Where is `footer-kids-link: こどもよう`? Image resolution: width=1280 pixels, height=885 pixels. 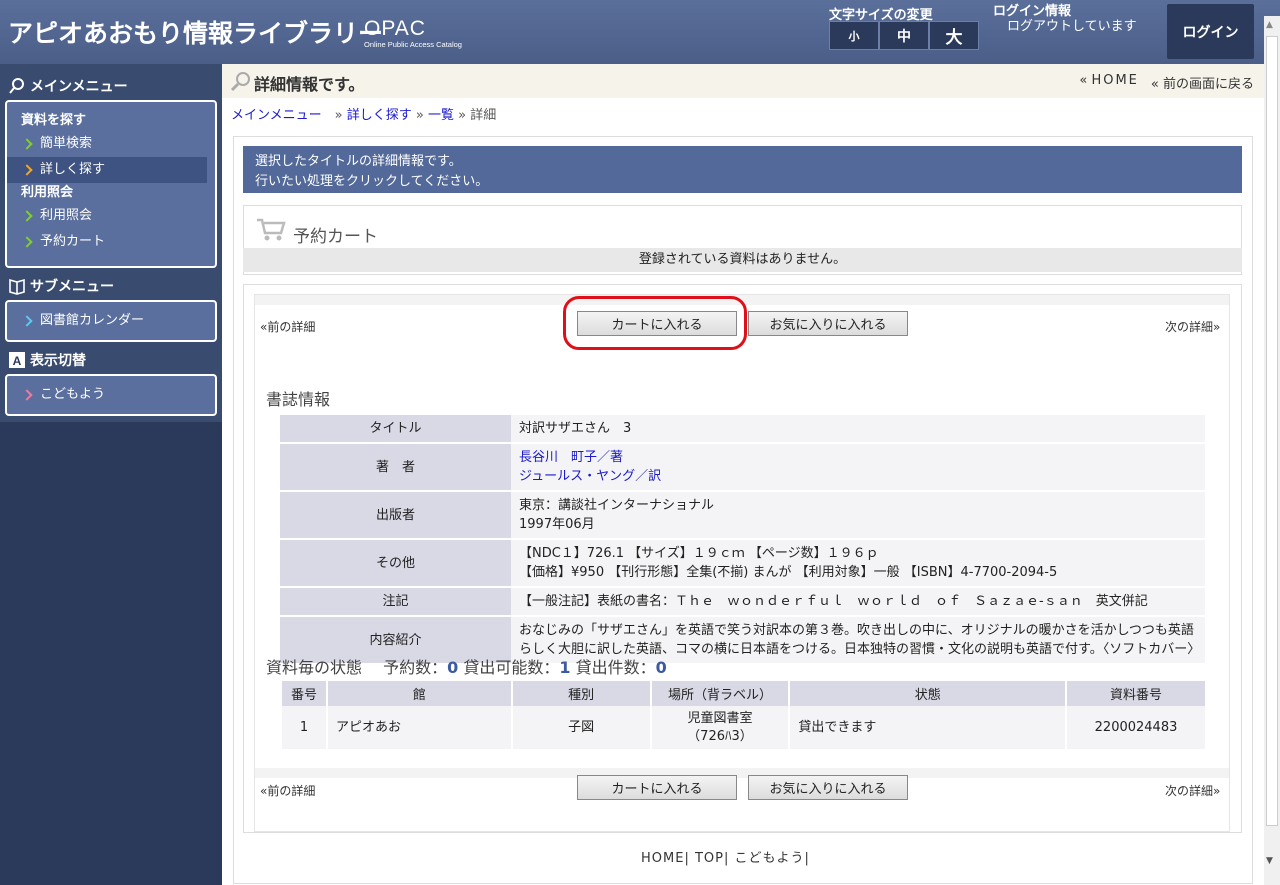
footer-kids-link: こどもよう is located at coordinates (770, 858).